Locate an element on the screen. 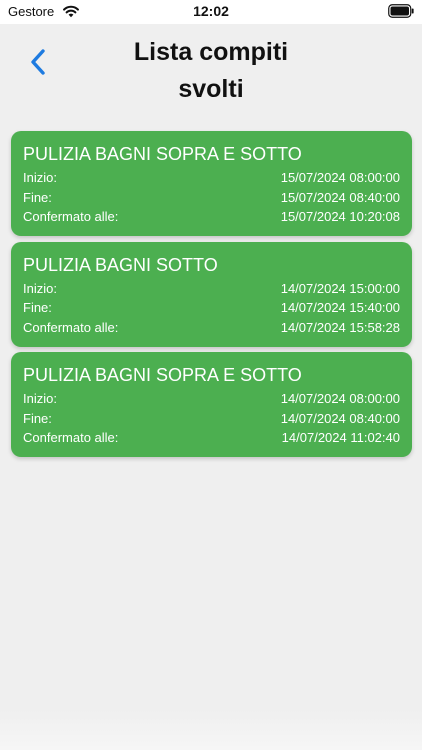 The width and height of the screenshot is (422, 750). task-end-row: Fine: 14/07/2024 08:40:00 is located at coordinates (211, 419).